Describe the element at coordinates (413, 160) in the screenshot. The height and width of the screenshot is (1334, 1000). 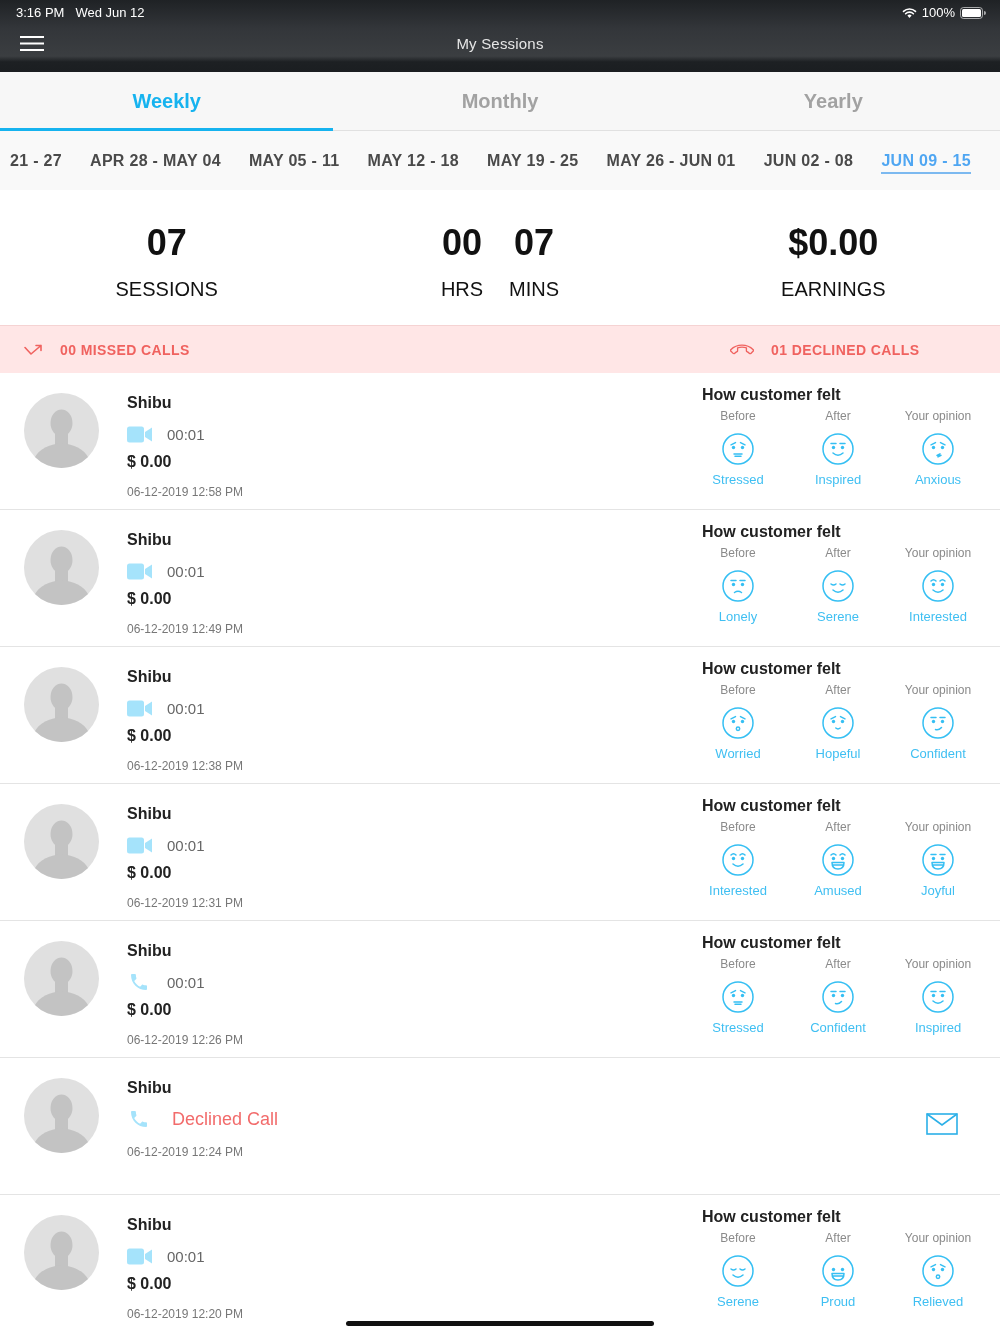
I see `week-range-tab: MAY 12 - 18` at that location.